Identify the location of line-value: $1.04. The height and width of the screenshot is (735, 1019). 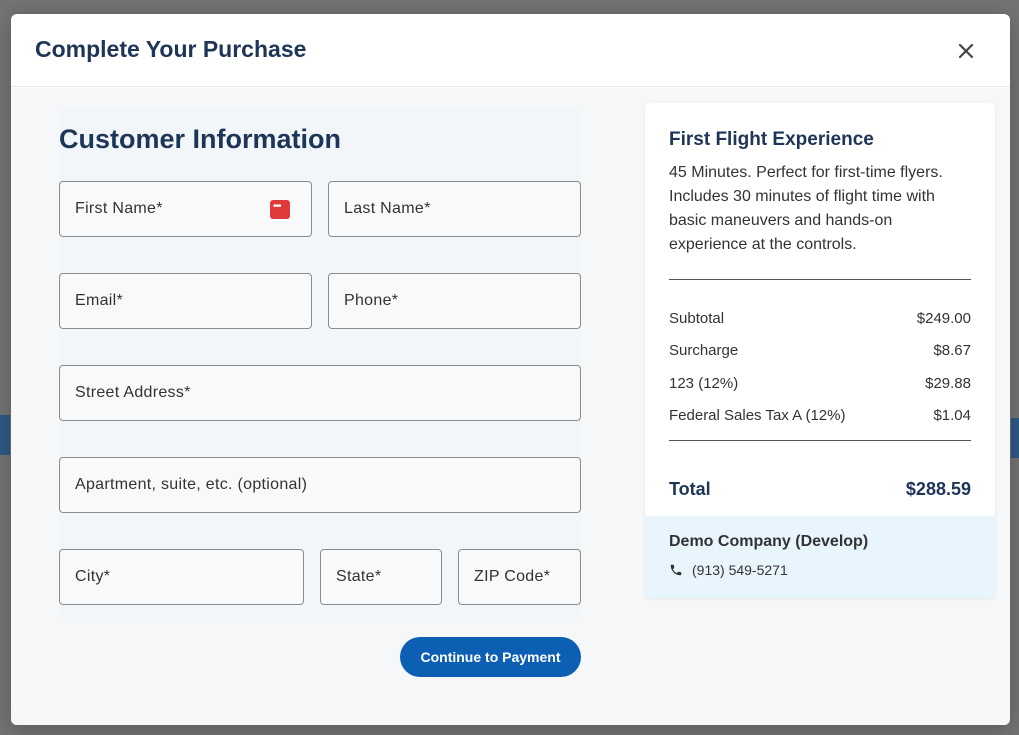
(952, 415).